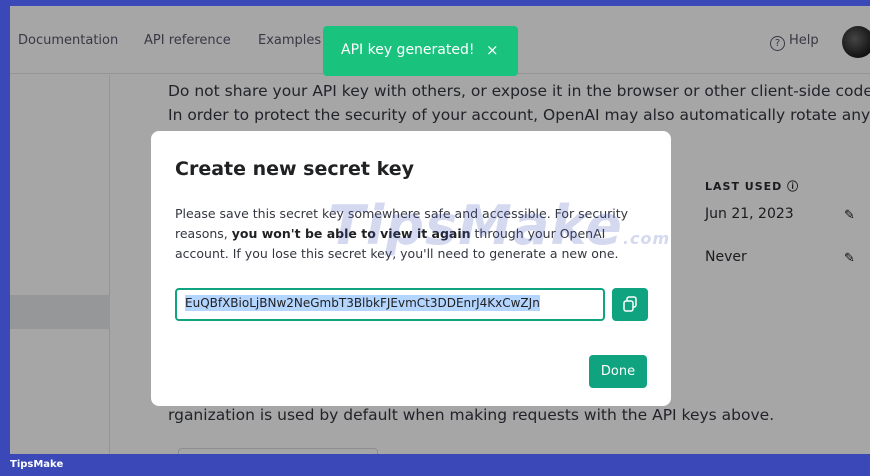  I want to click on footer-brand: TipsMake, so click(37, 464).